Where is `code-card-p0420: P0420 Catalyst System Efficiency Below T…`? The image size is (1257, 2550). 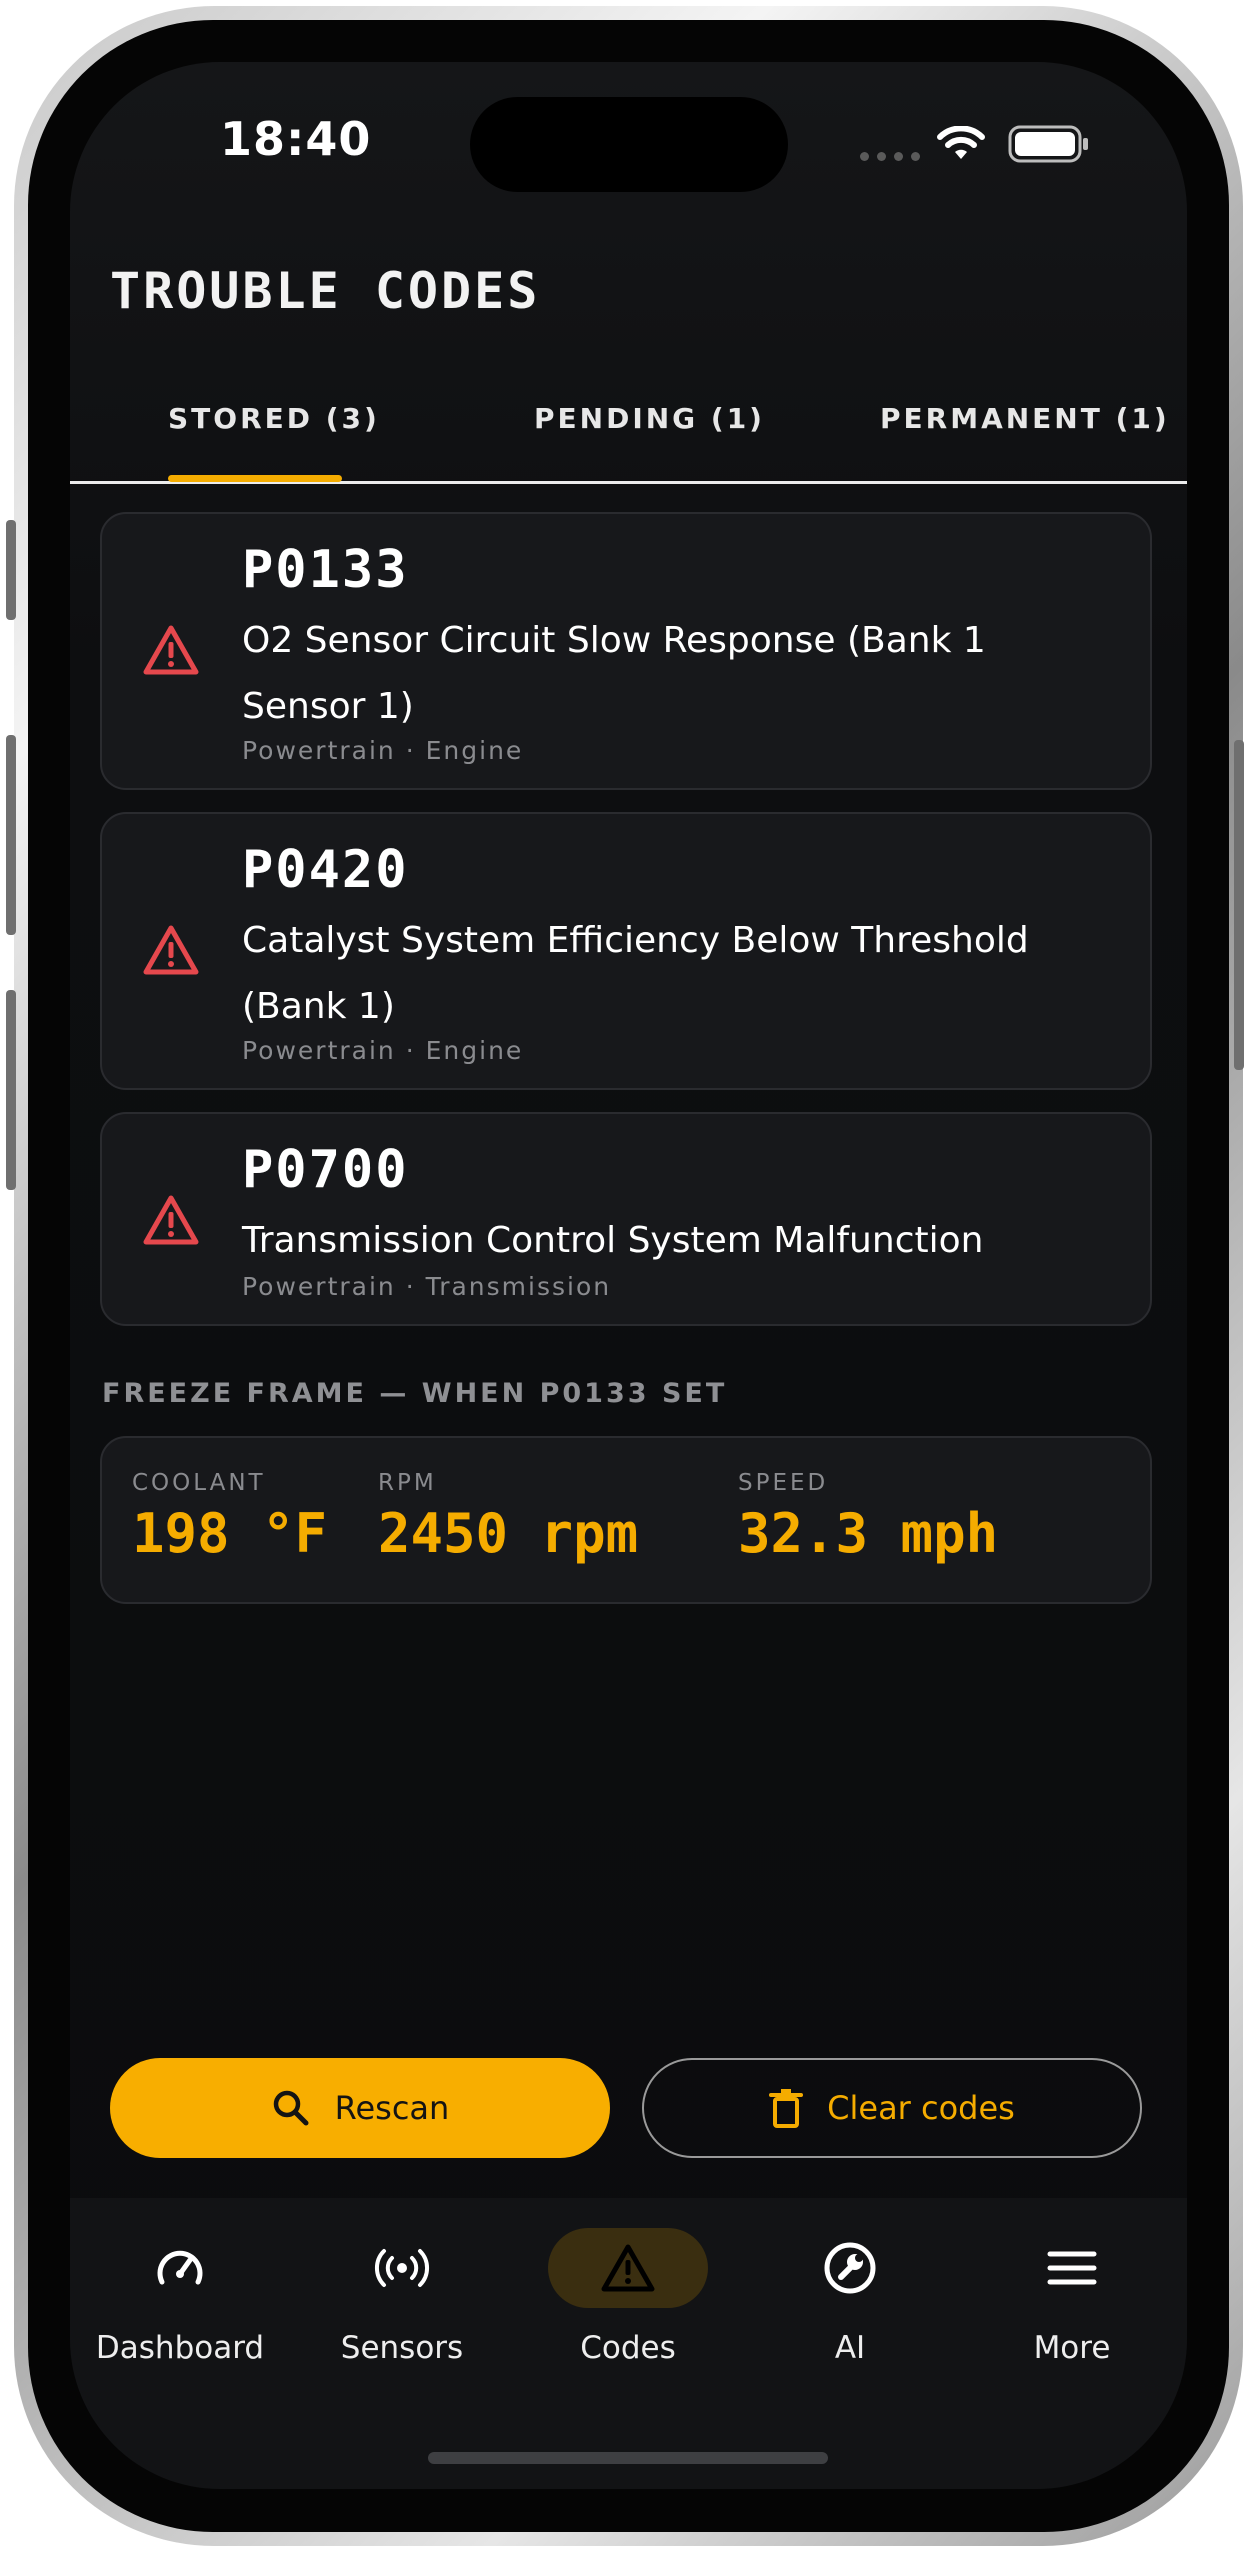
code-card-p0420: P0420 Catalyst System Efficiency Below T… is located at coordinates (626, 951).